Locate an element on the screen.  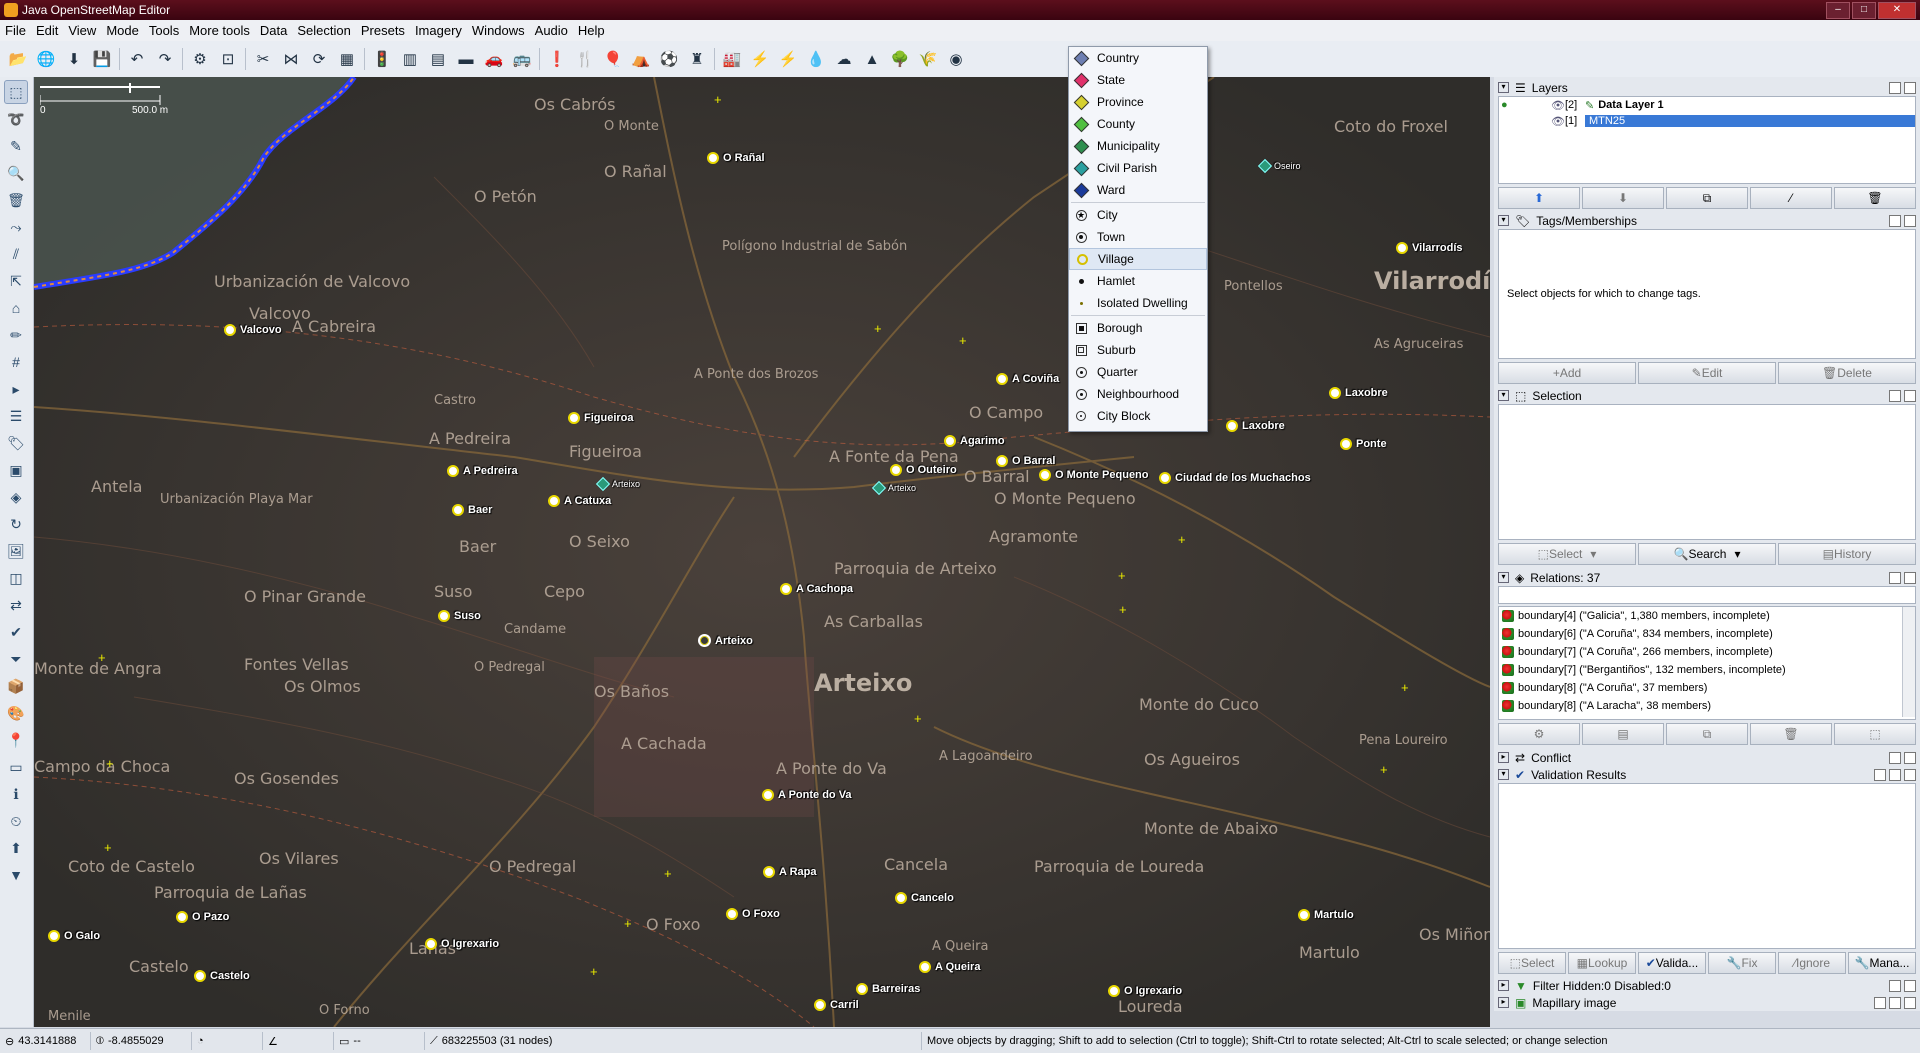
move-down-button: ⬇ is located at coordinates (1623, 198).